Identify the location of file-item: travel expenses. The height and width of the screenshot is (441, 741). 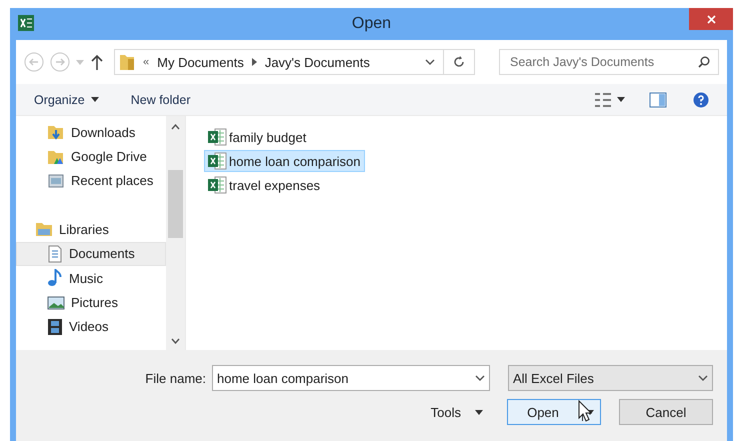
(264, 185).